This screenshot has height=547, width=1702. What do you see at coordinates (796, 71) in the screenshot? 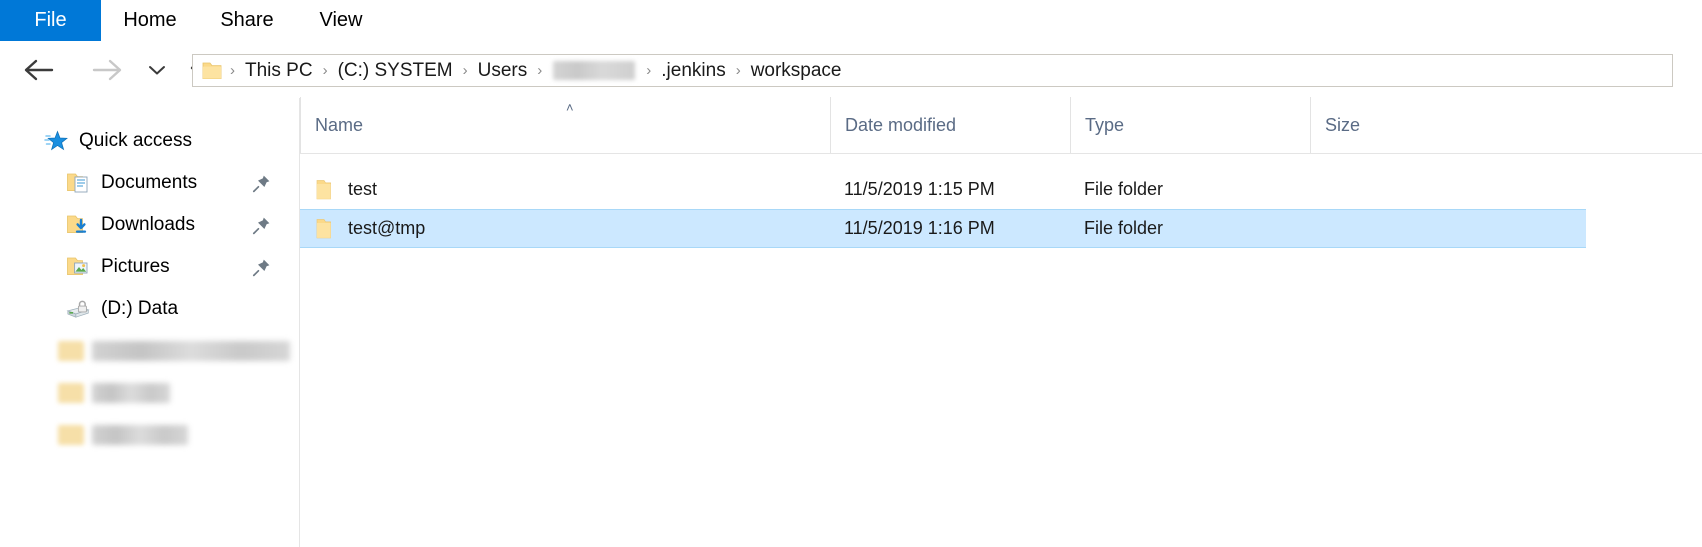
I see `breadcrumb-workspace: workspace` at bounding box center [796, 71].